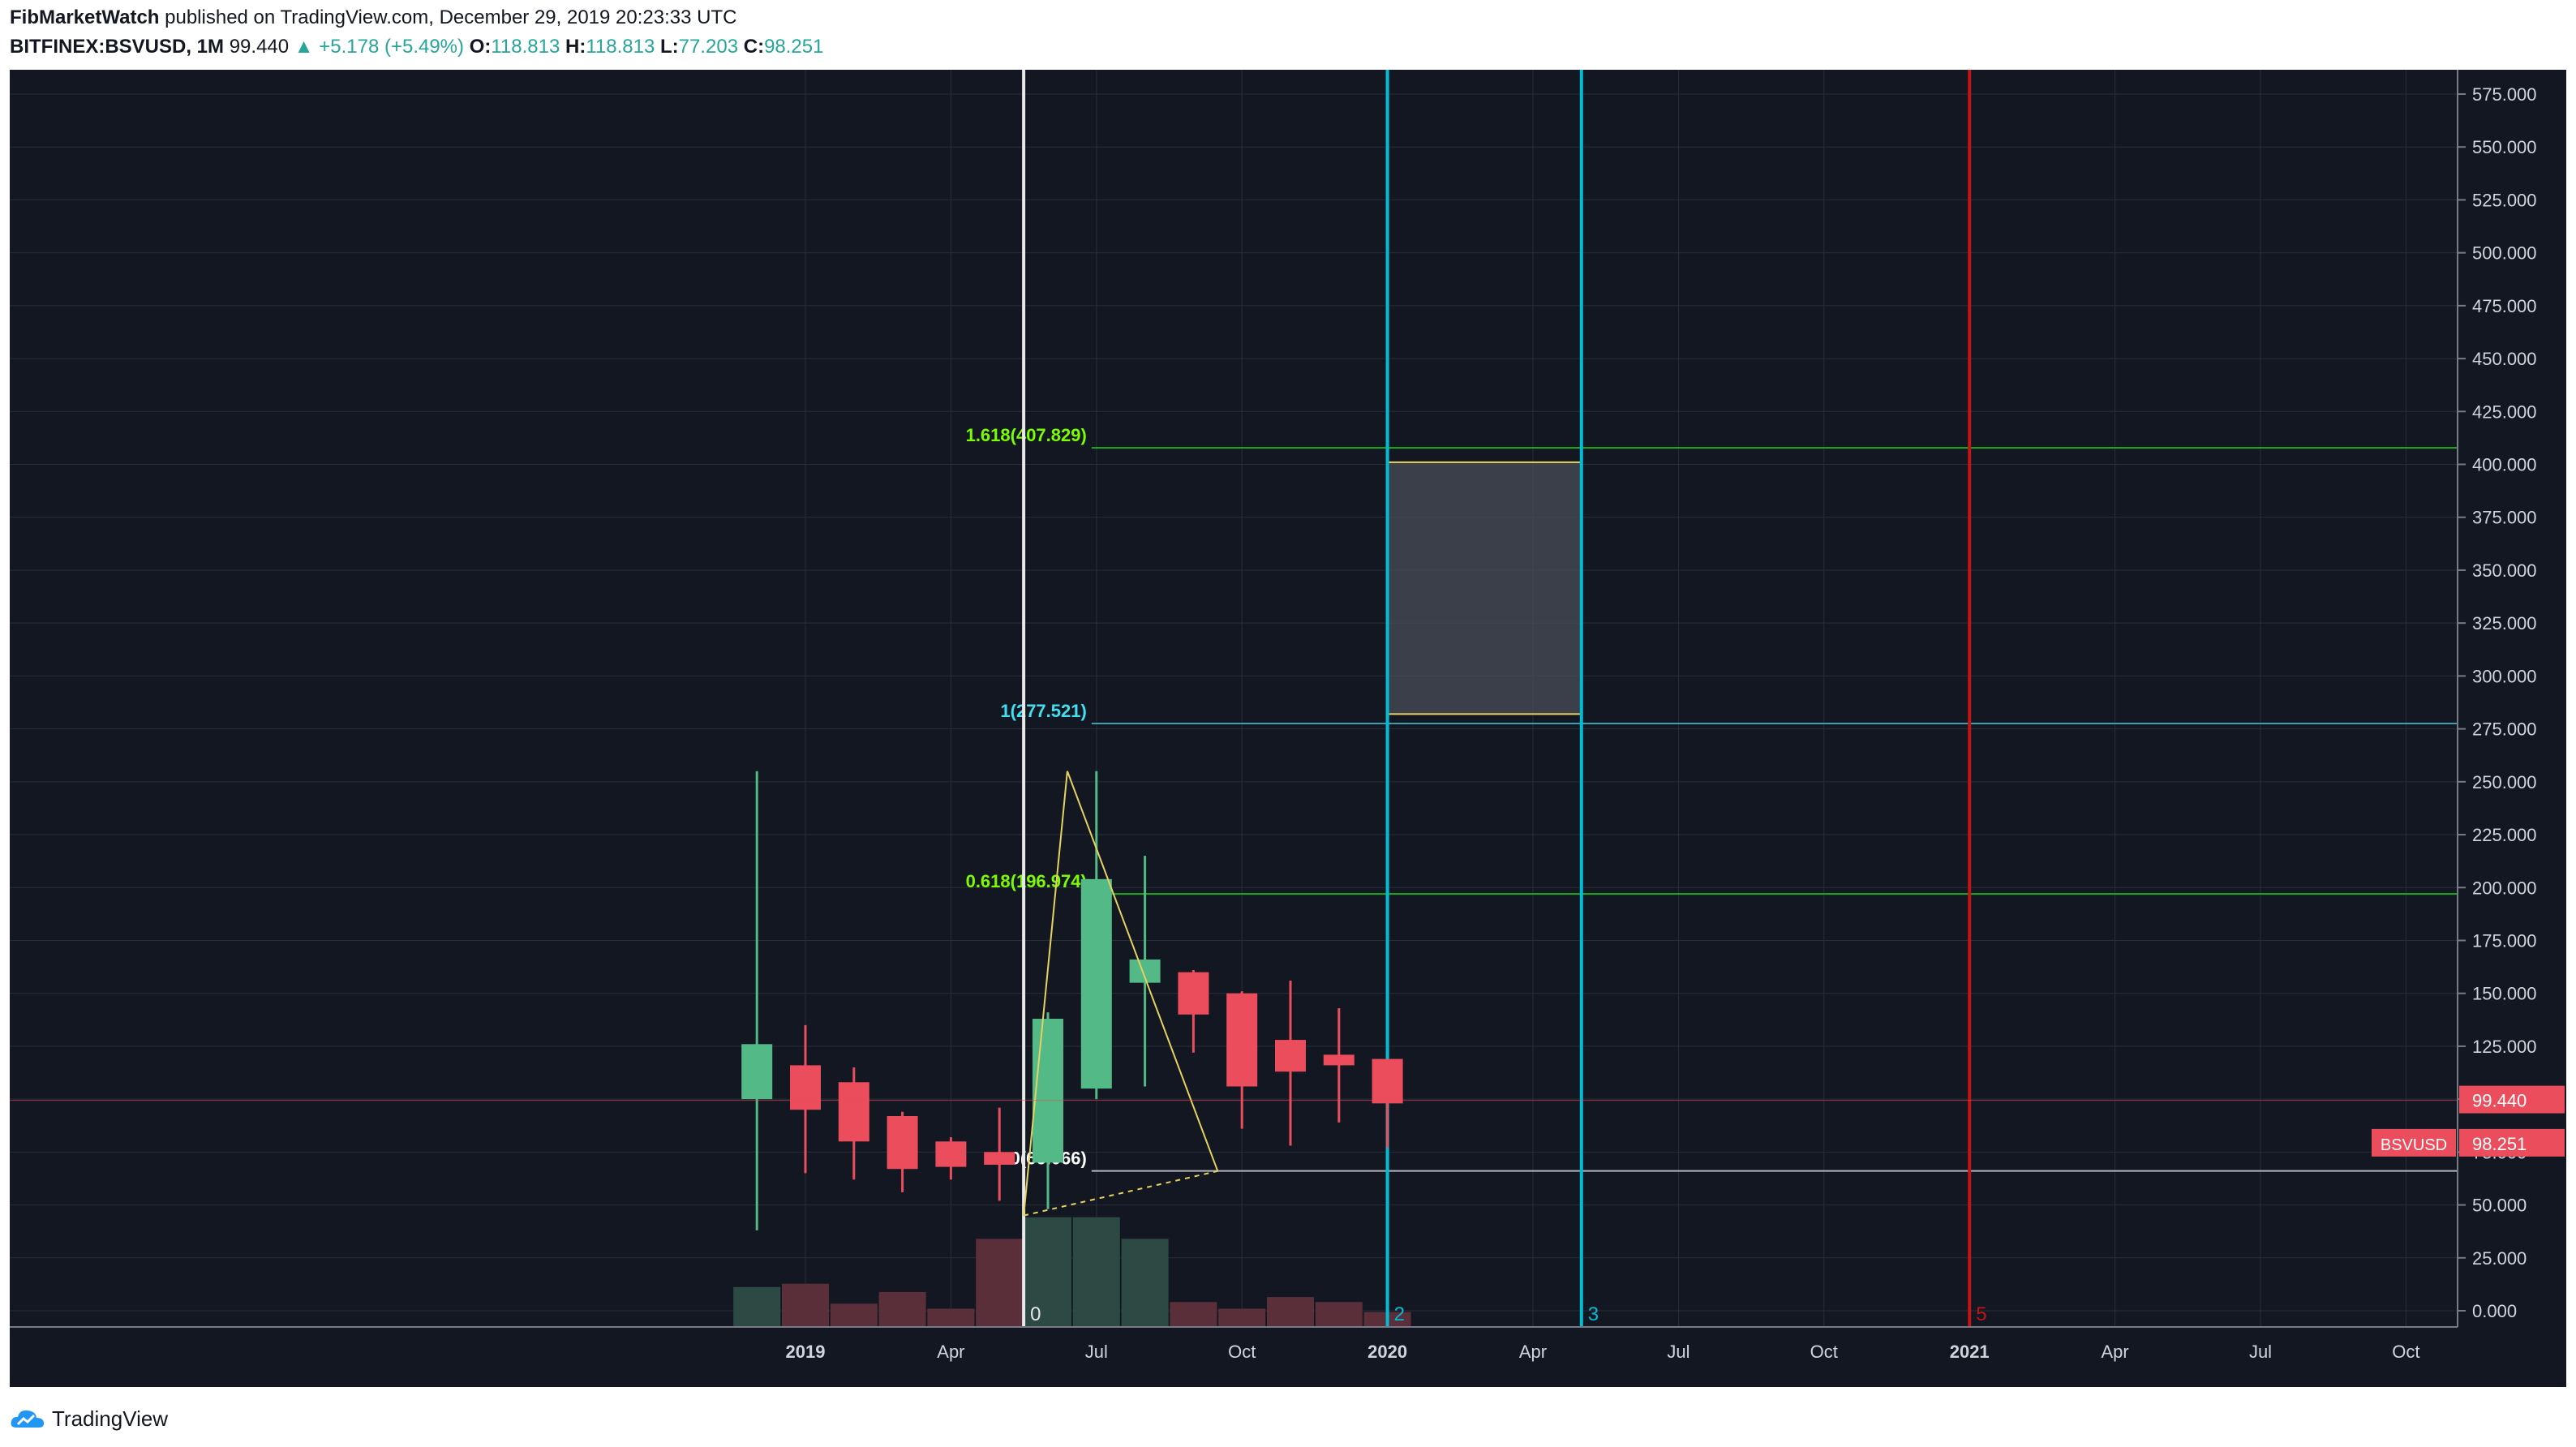 This screenshot has height=1447, width=2576. I want to click on high-value: 118.813, so click(620, 47).